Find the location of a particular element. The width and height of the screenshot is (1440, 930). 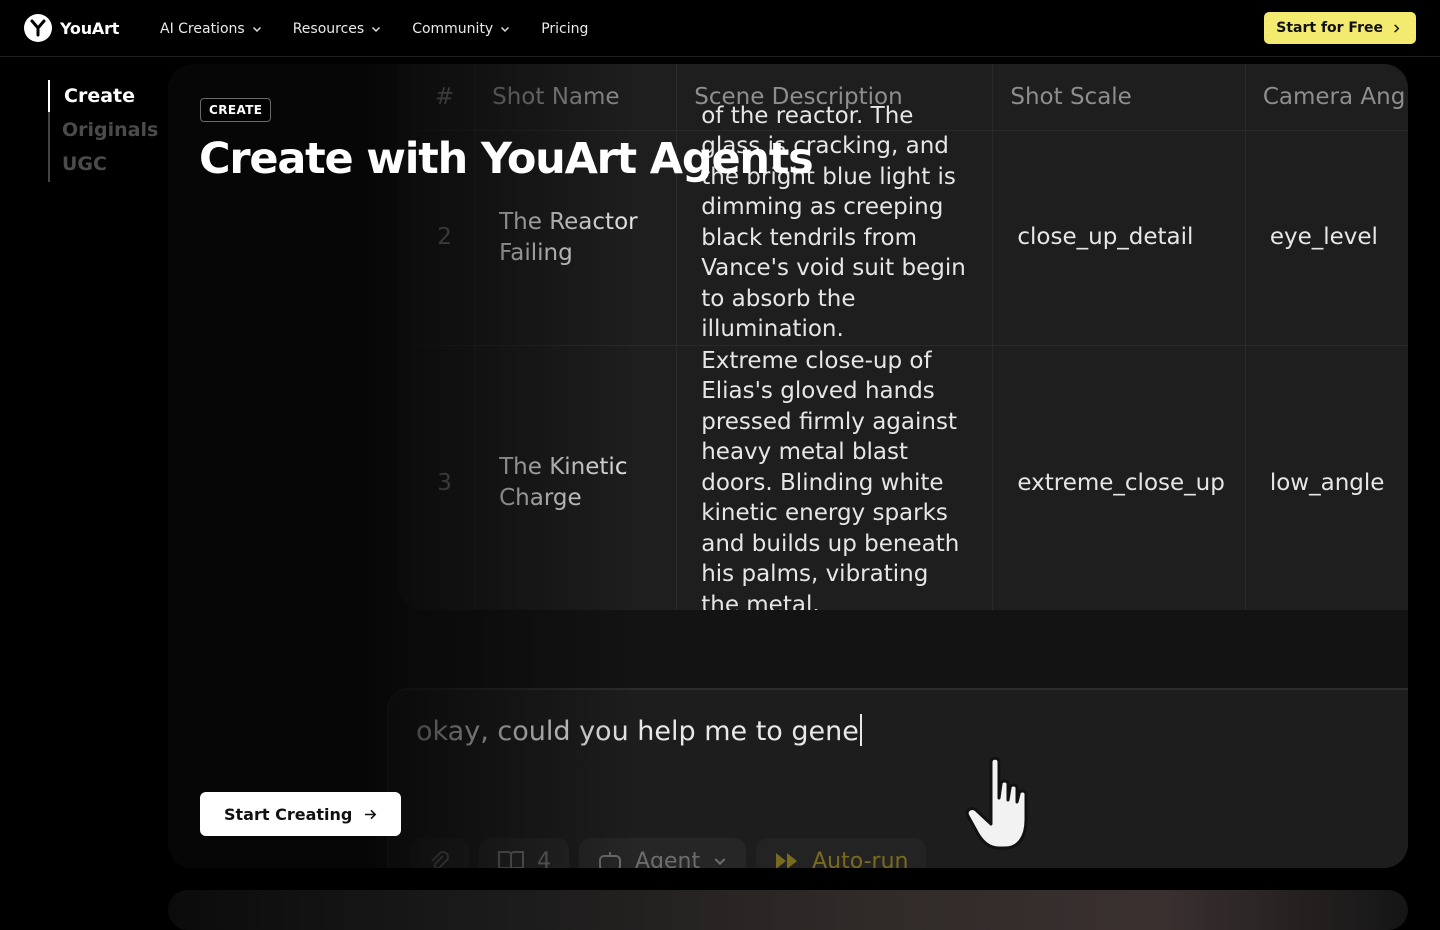

brand-logo: YouArt is located at coordinates (71, 28).